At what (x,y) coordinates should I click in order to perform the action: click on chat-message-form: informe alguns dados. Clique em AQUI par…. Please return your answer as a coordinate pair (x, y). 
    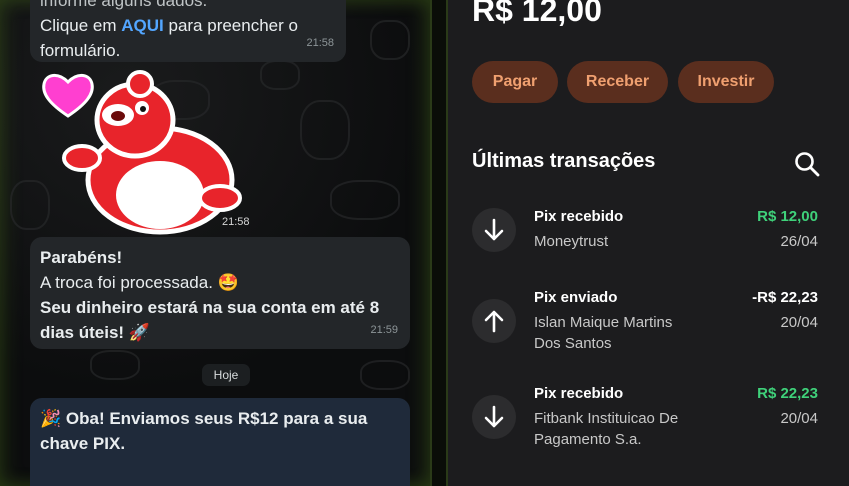
    Looking at the image, I should click on (188, 31).